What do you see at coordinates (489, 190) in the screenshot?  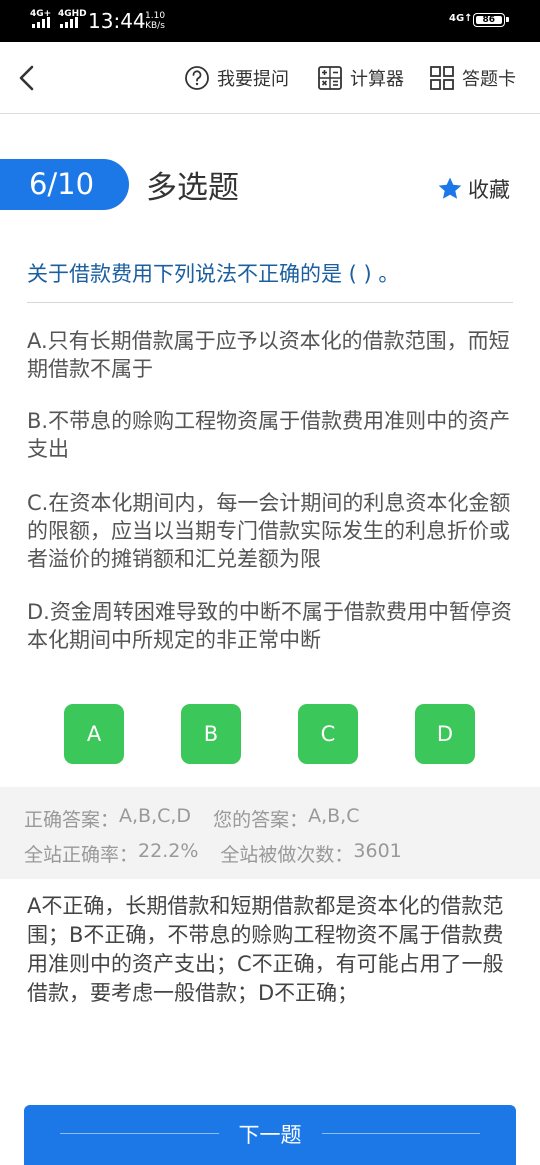 I see `favorite-label: 收藏` at bounding box center [489, 190].